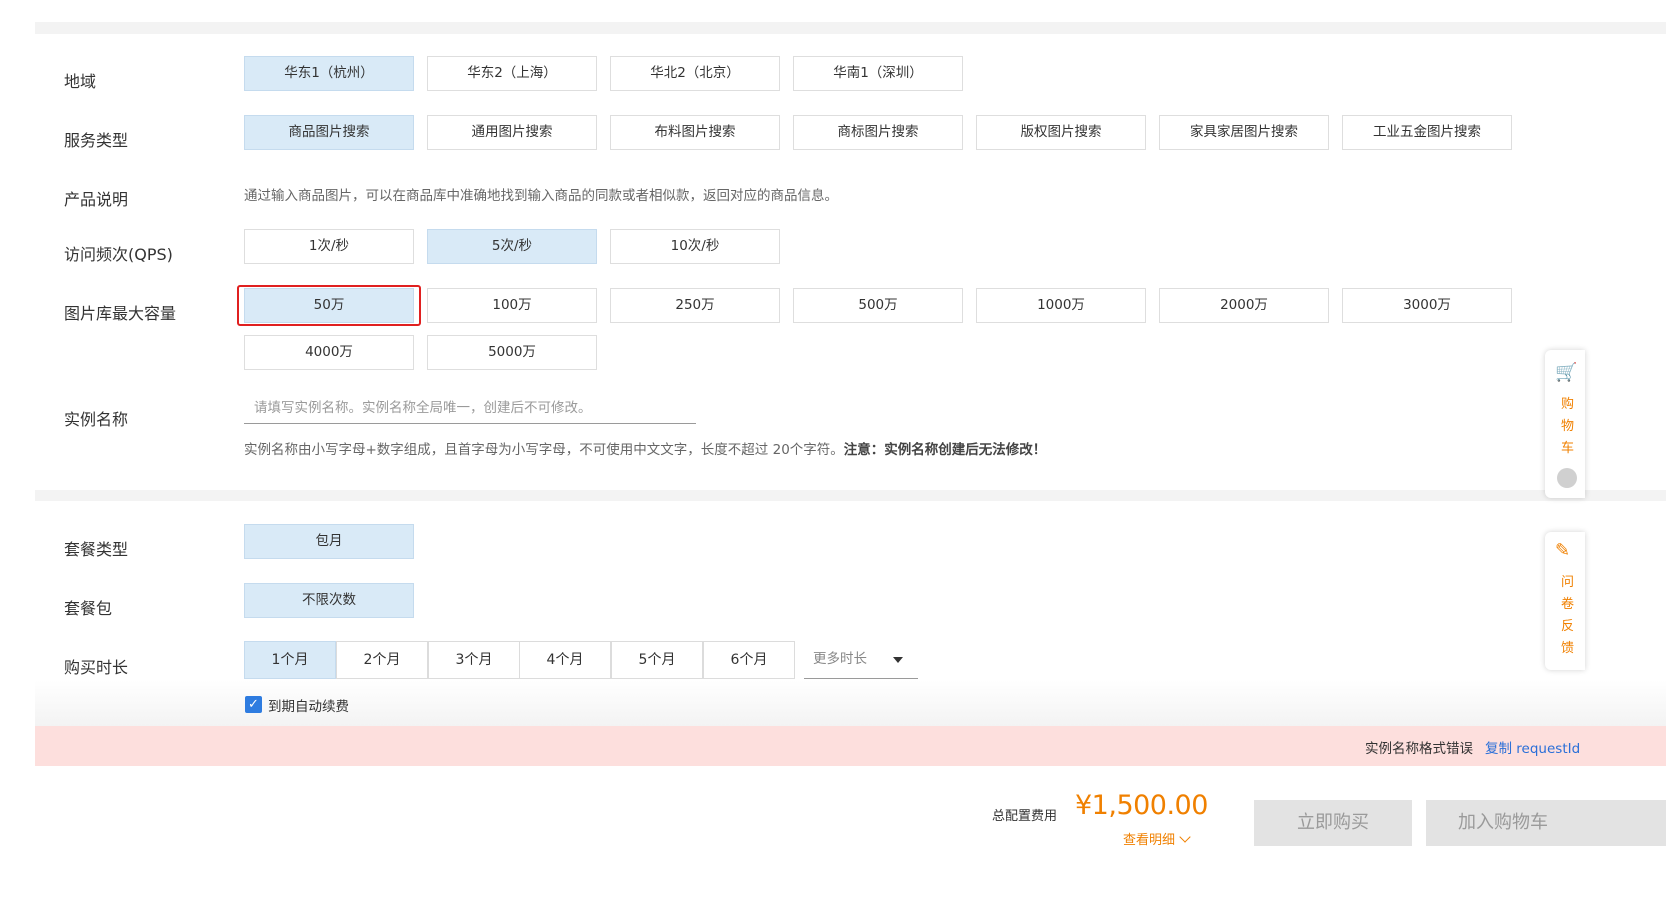  What do you see at coordinates (512, 352) in the screenshot?
I see `capacity-option-5000w: 5000万` at bounding box center [512, 352].